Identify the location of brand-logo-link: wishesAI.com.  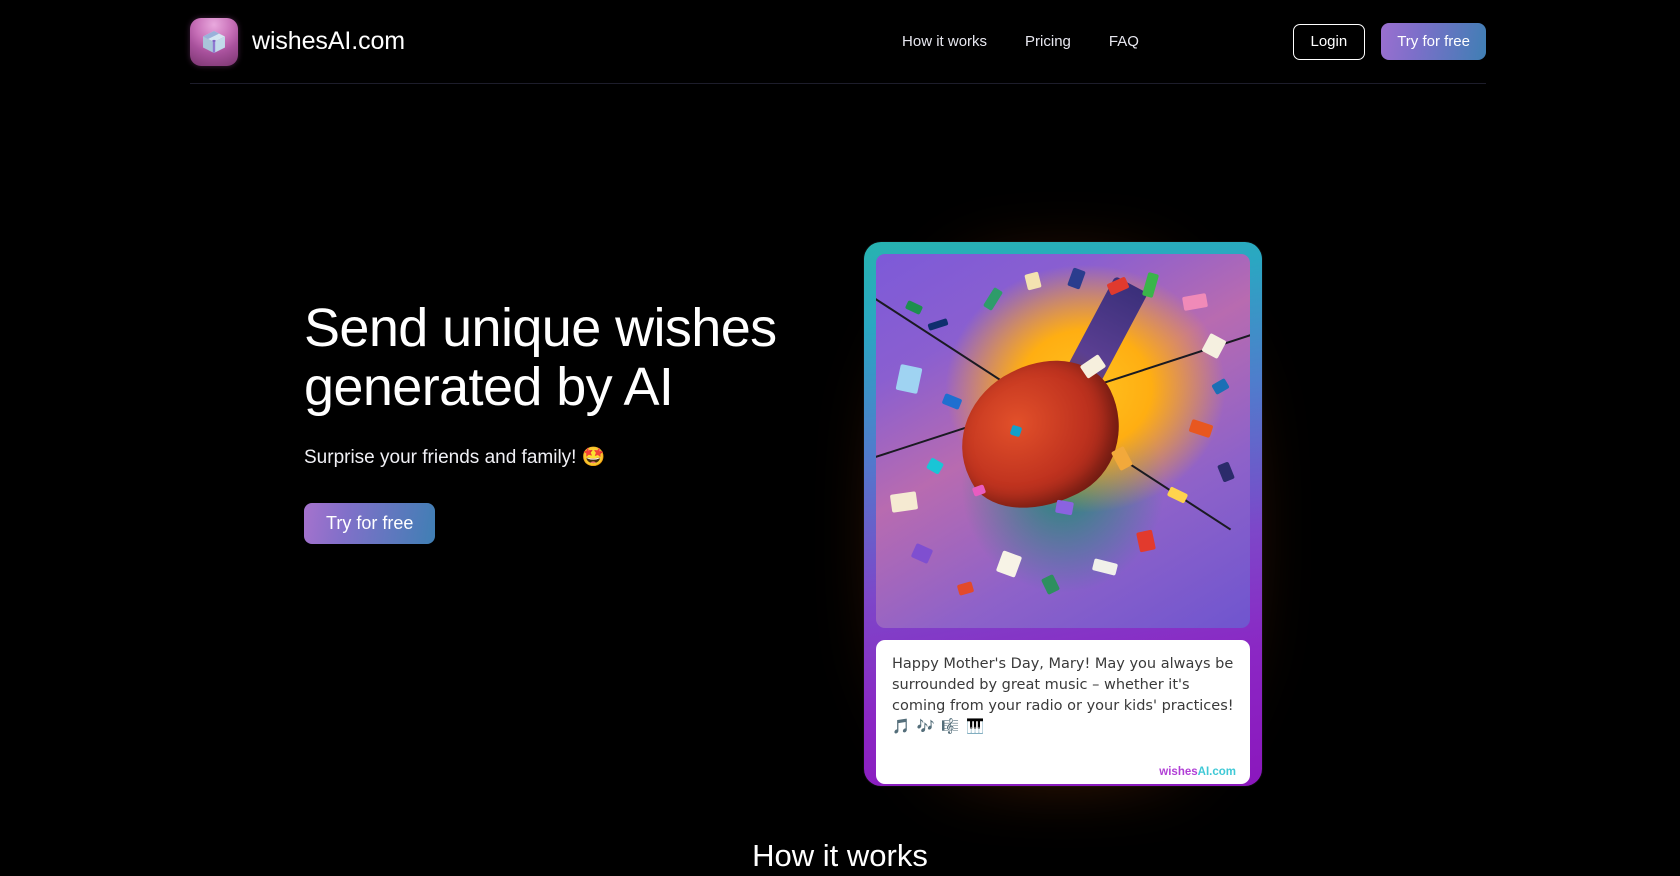
(298, 41).